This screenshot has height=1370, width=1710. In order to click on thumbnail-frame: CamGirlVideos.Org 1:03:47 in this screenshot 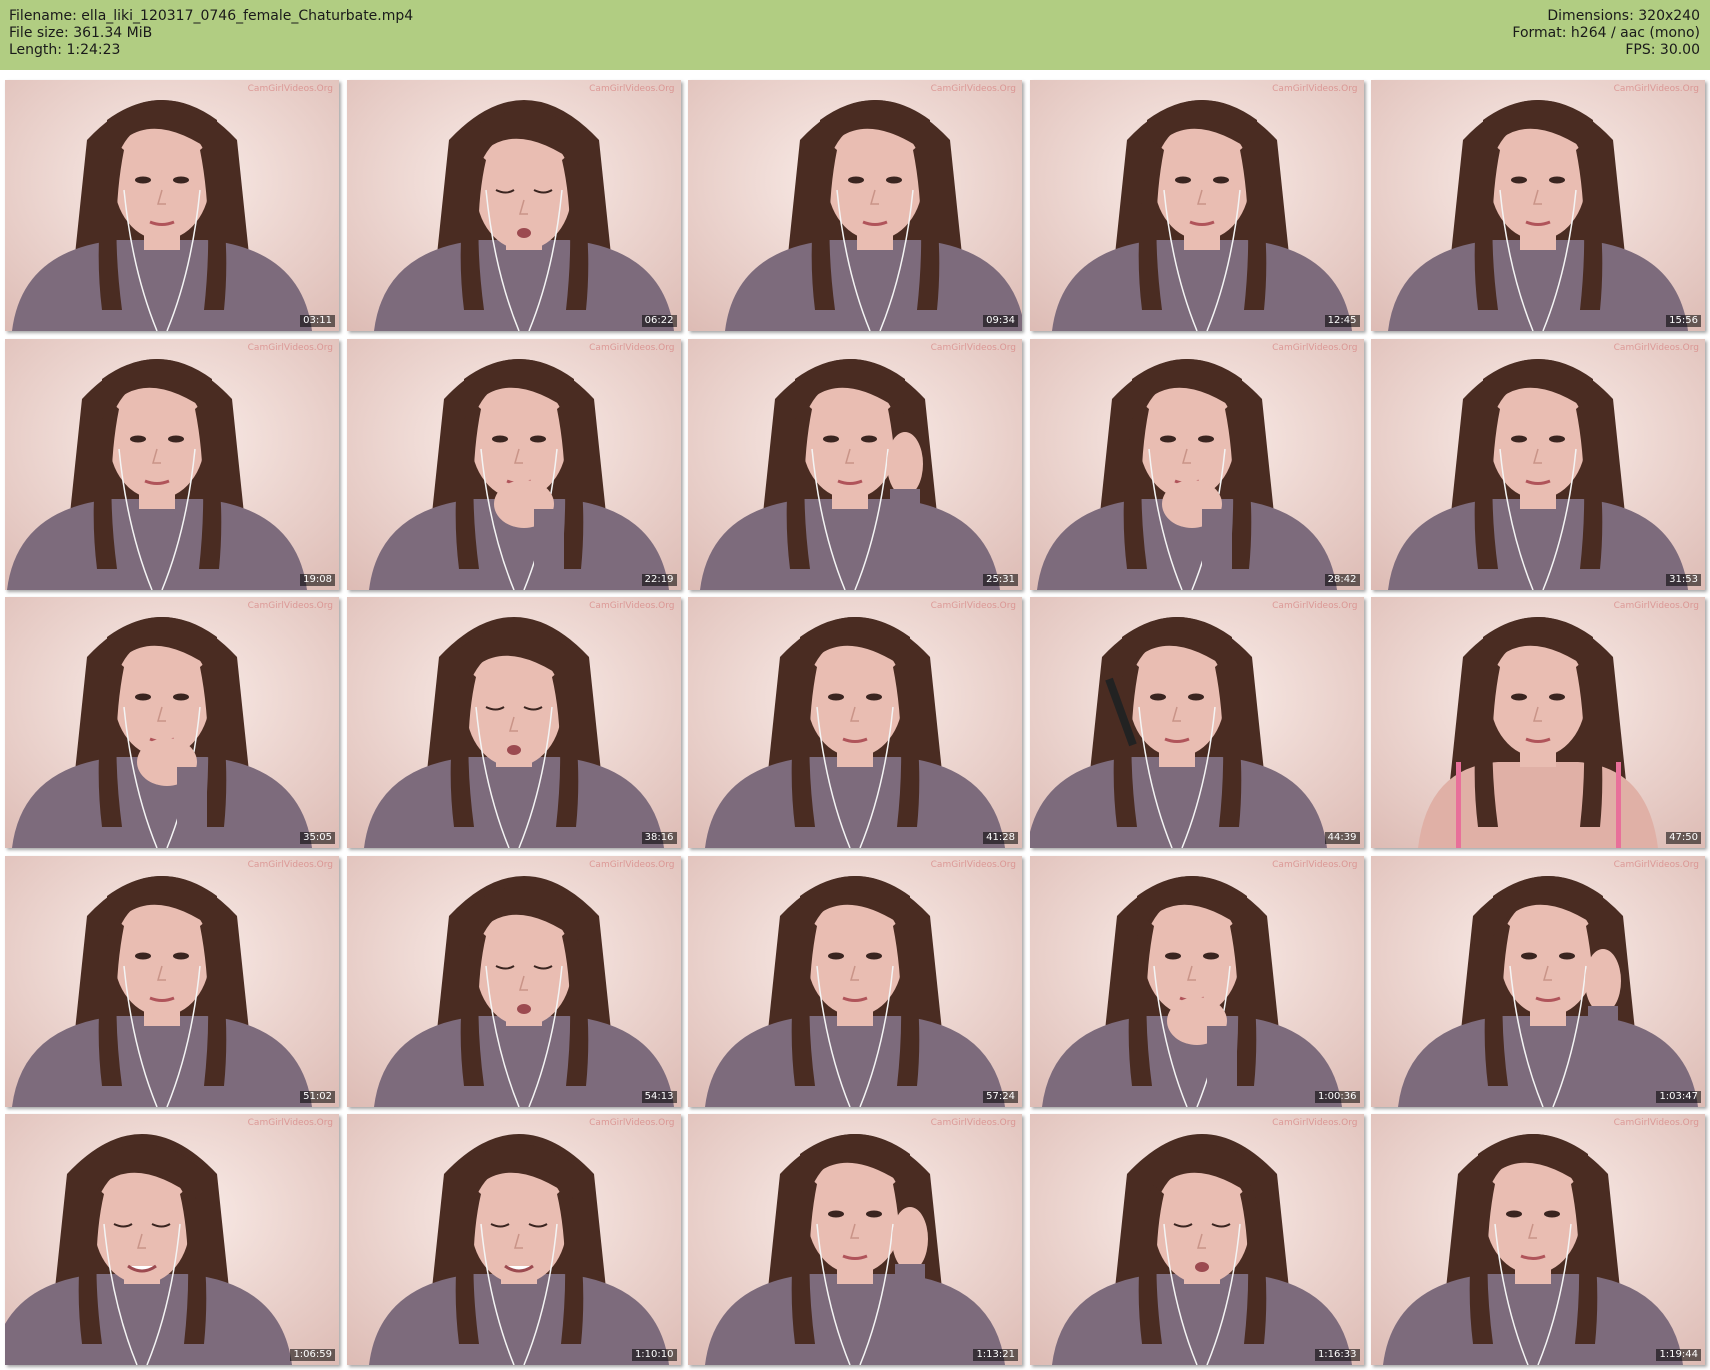, I will do `click(1538, 981)`.